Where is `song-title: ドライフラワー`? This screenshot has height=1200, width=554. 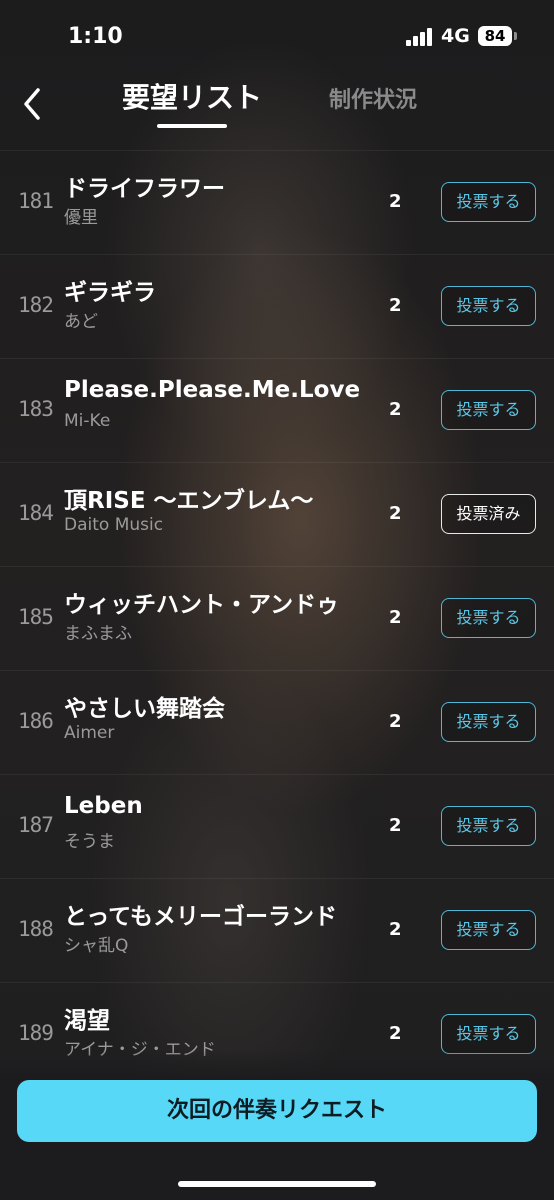
song-title: ドライフラワー is located at coordinates (144, 189).